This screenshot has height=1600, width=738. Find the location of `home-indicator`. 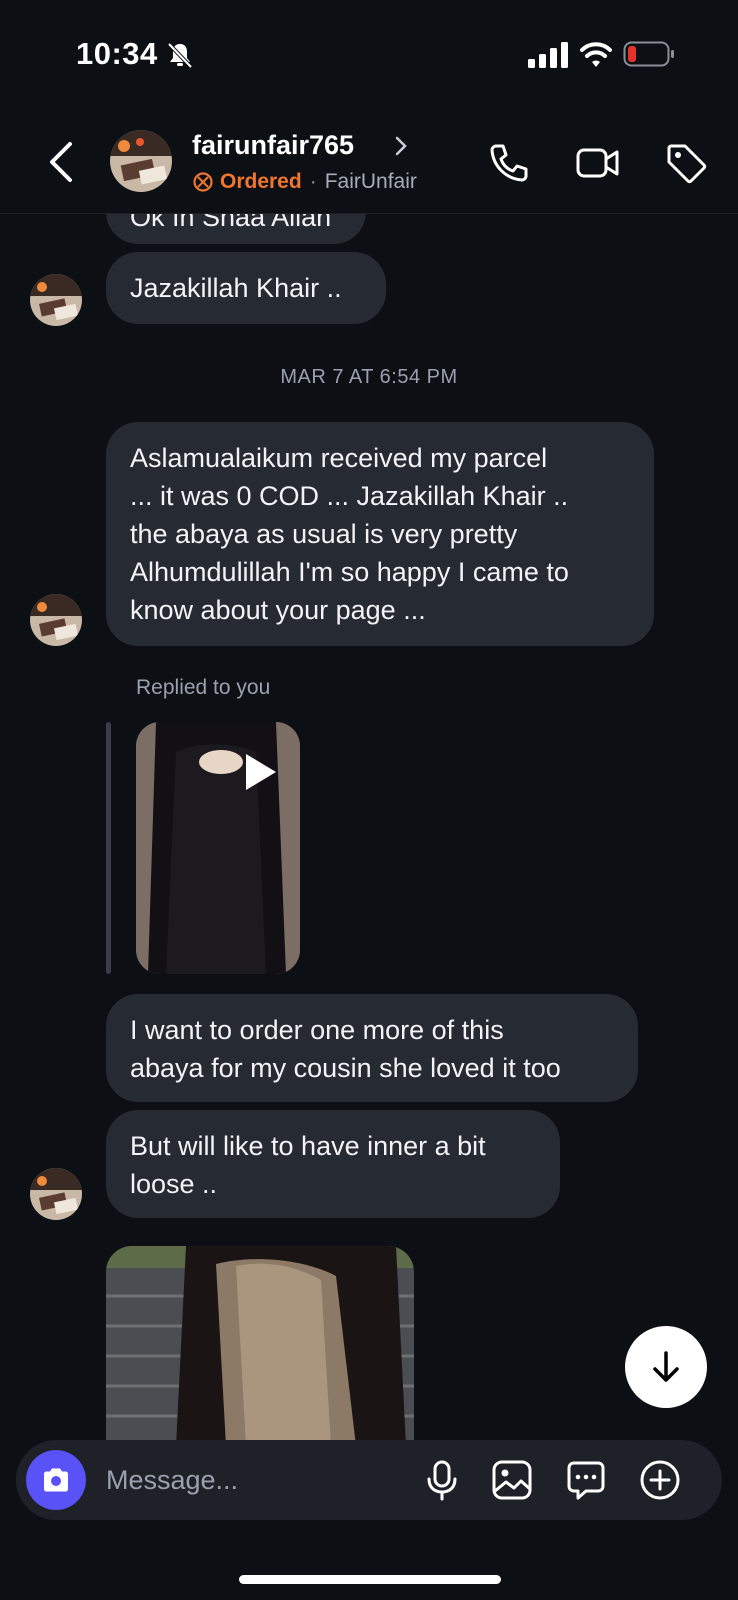

home-indicator is located at coordinates (370, 1579).